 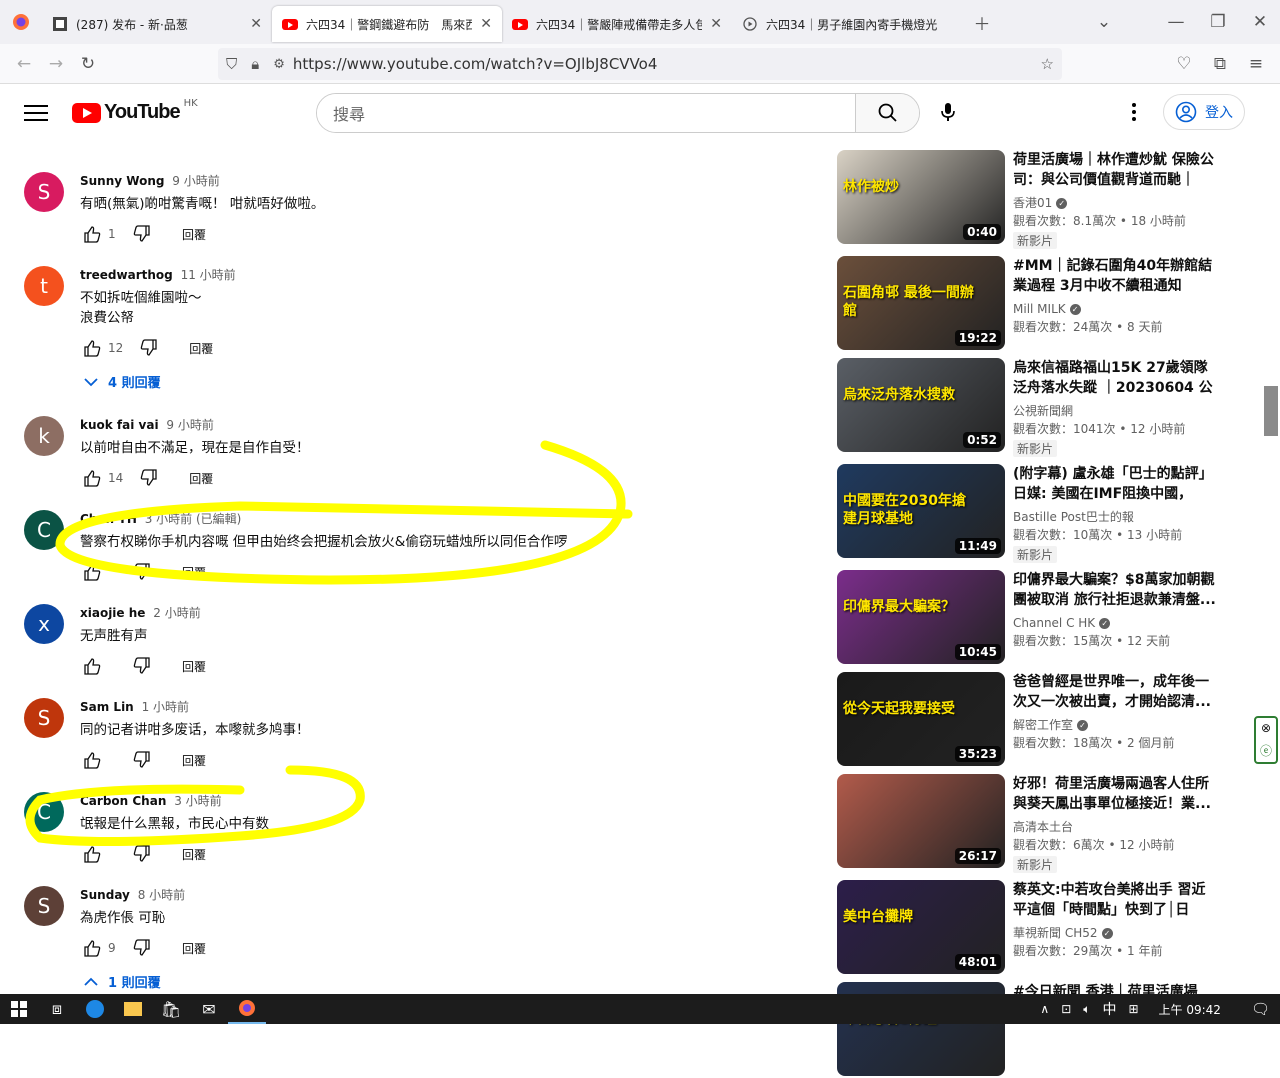 What do you see at coordinates (105, 895) in the screenshot?
I see `comment-author: Sunday` at bounding box center [105, 895].